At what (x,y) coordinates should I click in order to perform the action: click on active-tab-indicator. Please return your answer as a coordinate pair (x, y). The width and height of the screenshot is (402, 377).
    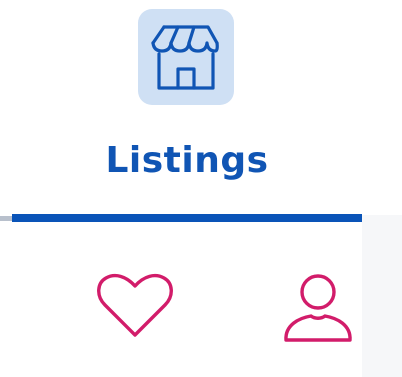
    Looking at the image, I should click on (187, 218).